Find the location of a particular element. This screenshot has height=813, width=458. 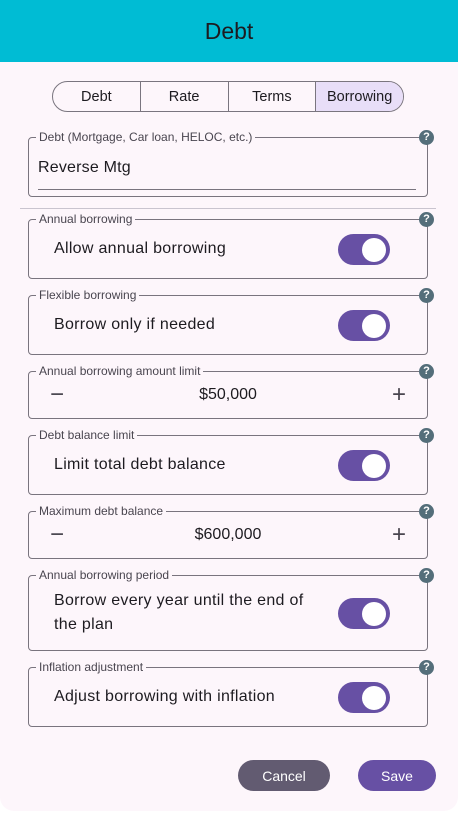

borrowing-period-text-line2: the plan is located at coordinates (84, 624).